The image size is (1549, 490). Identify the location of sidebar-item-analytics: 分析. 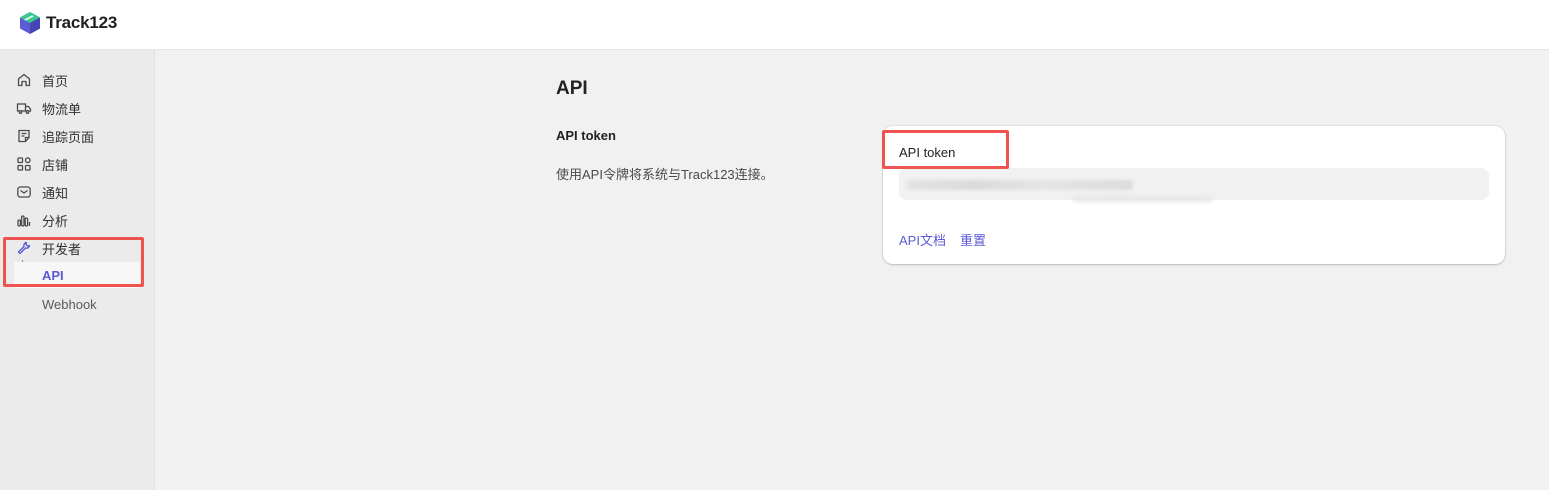
(77, 220).